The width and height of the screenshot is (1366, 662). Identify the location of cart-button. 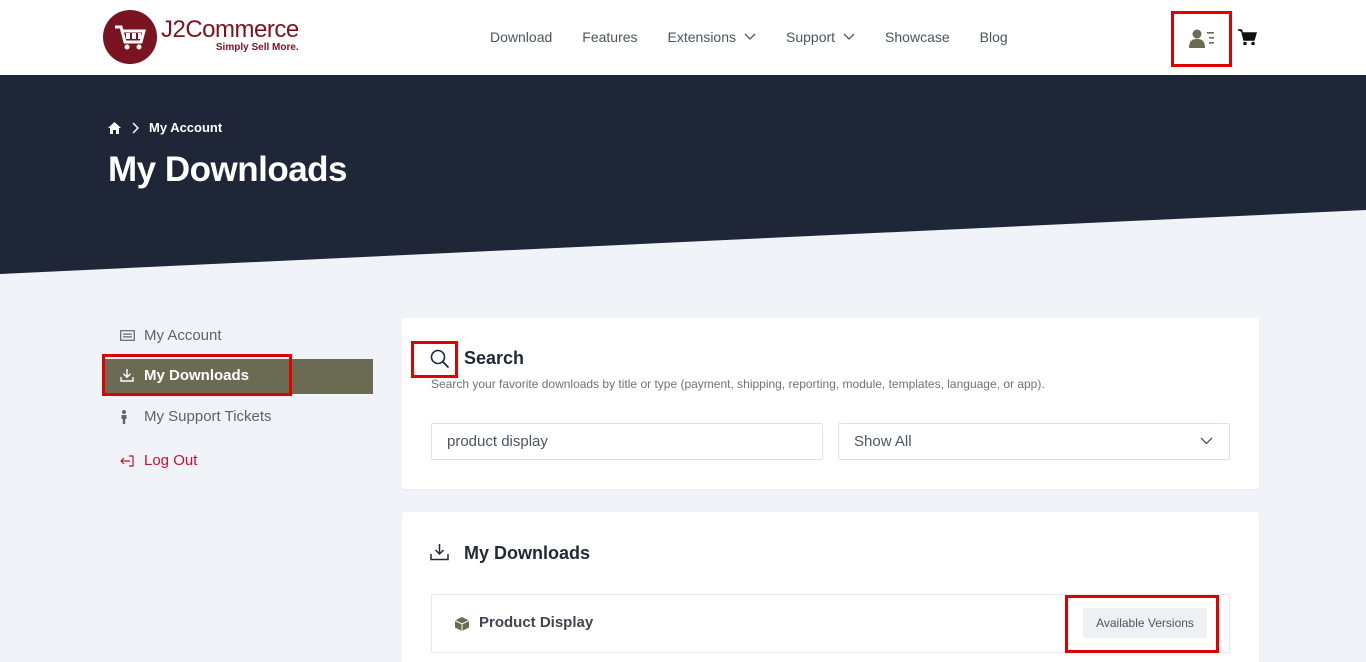
(1247, 39).